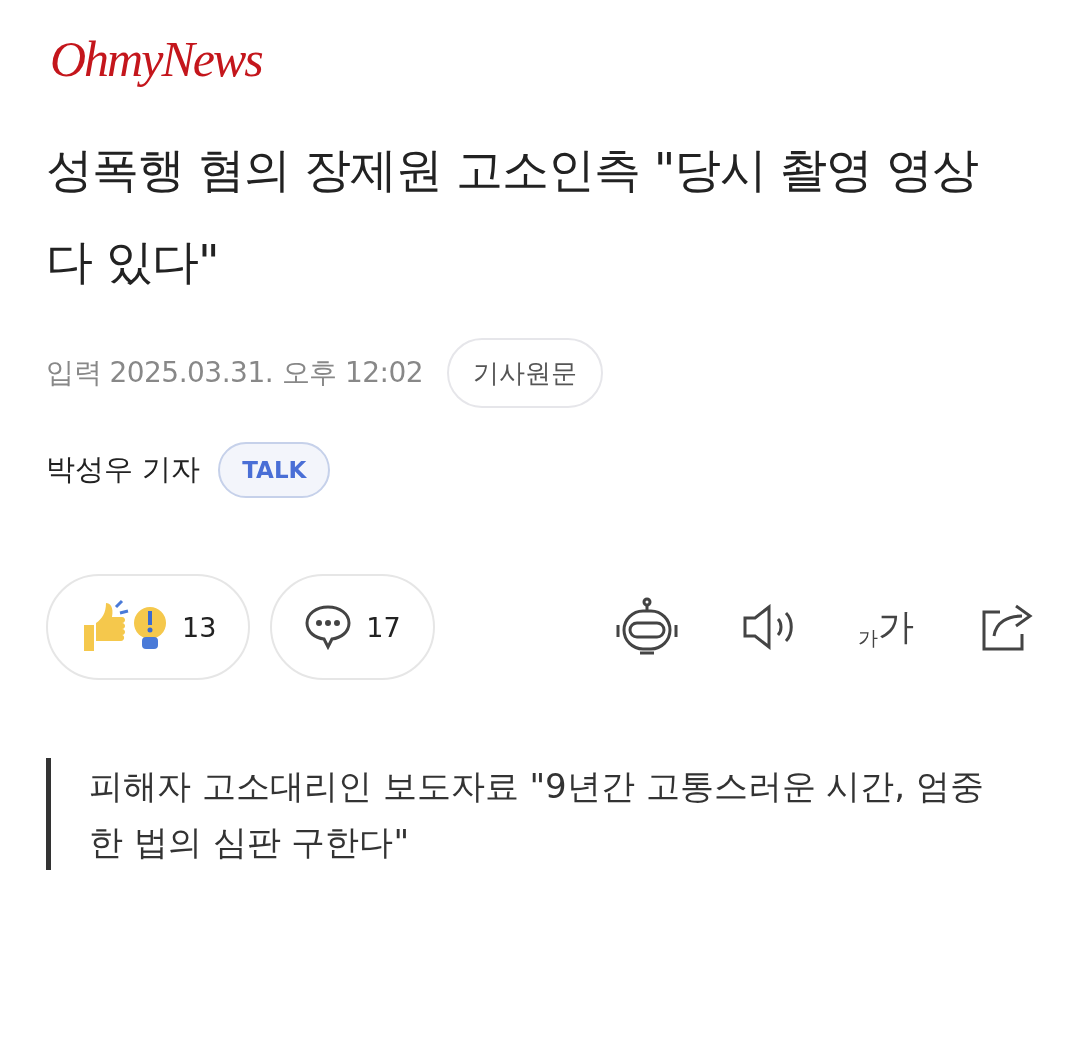 Image resolution: width=1080 pixels, height=1061 pixels. I want to click on publish-date: 입력 2025.03.31. 오후 12:02, so click(235, 373).